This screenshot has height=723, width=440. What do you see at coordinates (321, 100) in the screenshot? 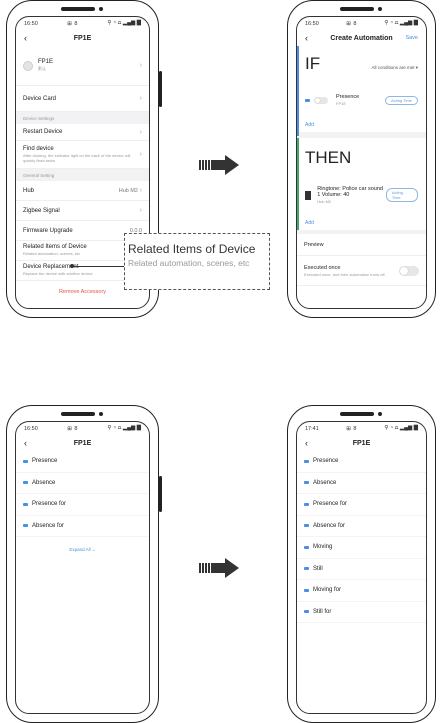
I see `trigger-toggle` at bounding box center [321, 100].